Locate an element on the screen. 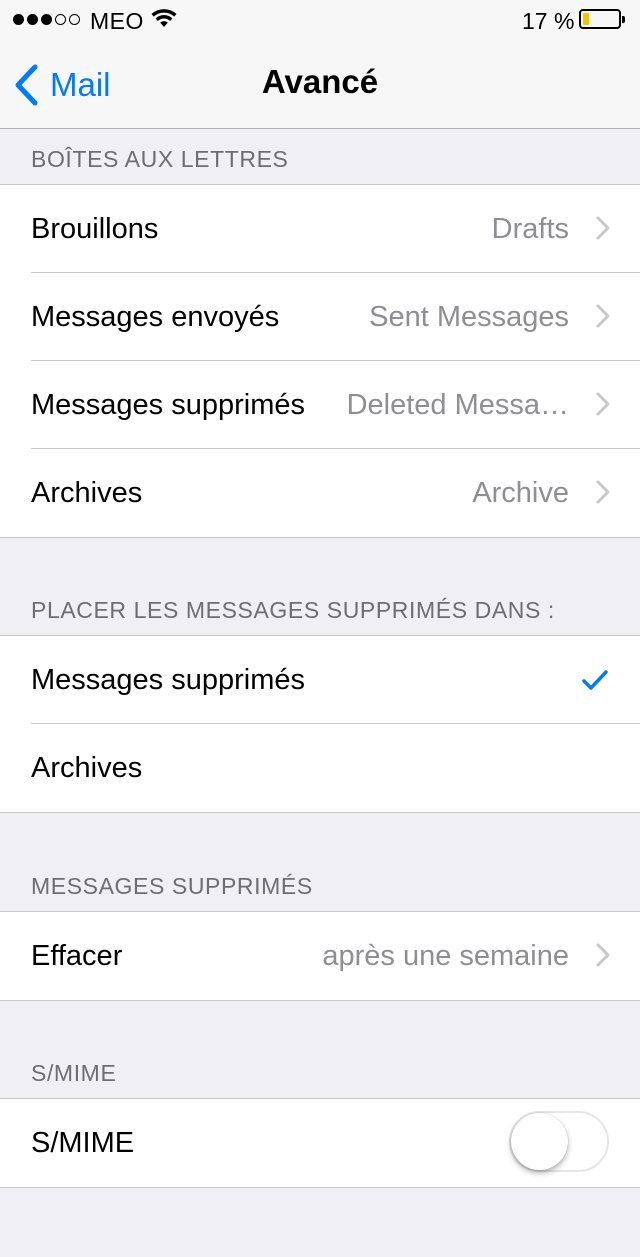 The height and width of the screenshot is (1257, 640). section-header-deleted: MESSAGES SUPPRIMÉS is located at coordinates (172, 886).